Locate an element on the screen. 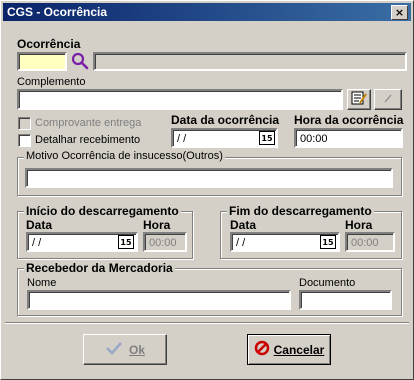 Image resolution: width=414 pixels, height=380 pixels. ocorrencia-label: Ocorrência is located at coordinates (49, 44).